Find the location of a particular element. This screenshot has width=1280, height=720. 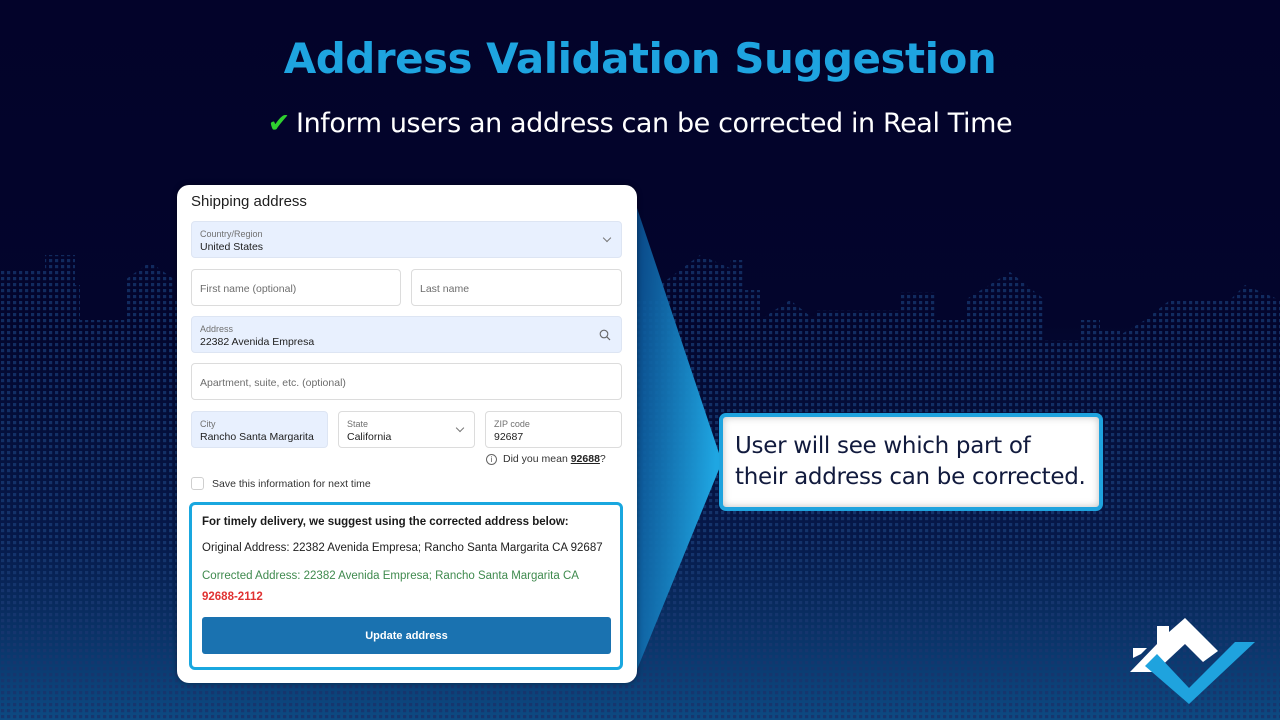

callout-line-2: their address can be corrected. is located at coordinates (910, 477).